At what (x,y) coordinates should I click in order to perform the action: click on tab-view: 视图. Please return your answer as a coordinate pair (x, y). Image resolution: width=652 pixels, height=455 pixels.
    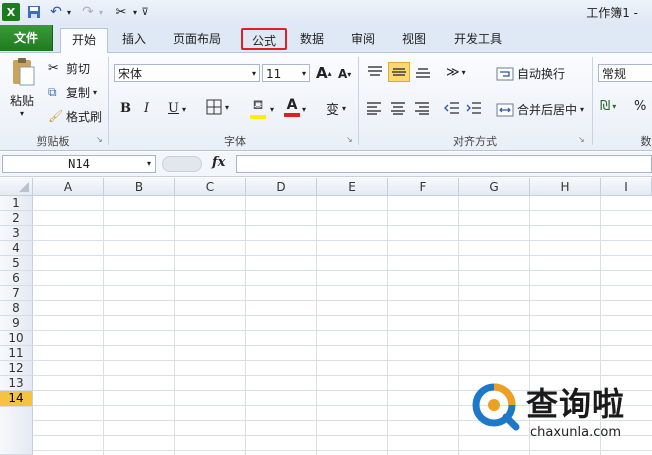
    Looking at the image, I should click on (414, 39).